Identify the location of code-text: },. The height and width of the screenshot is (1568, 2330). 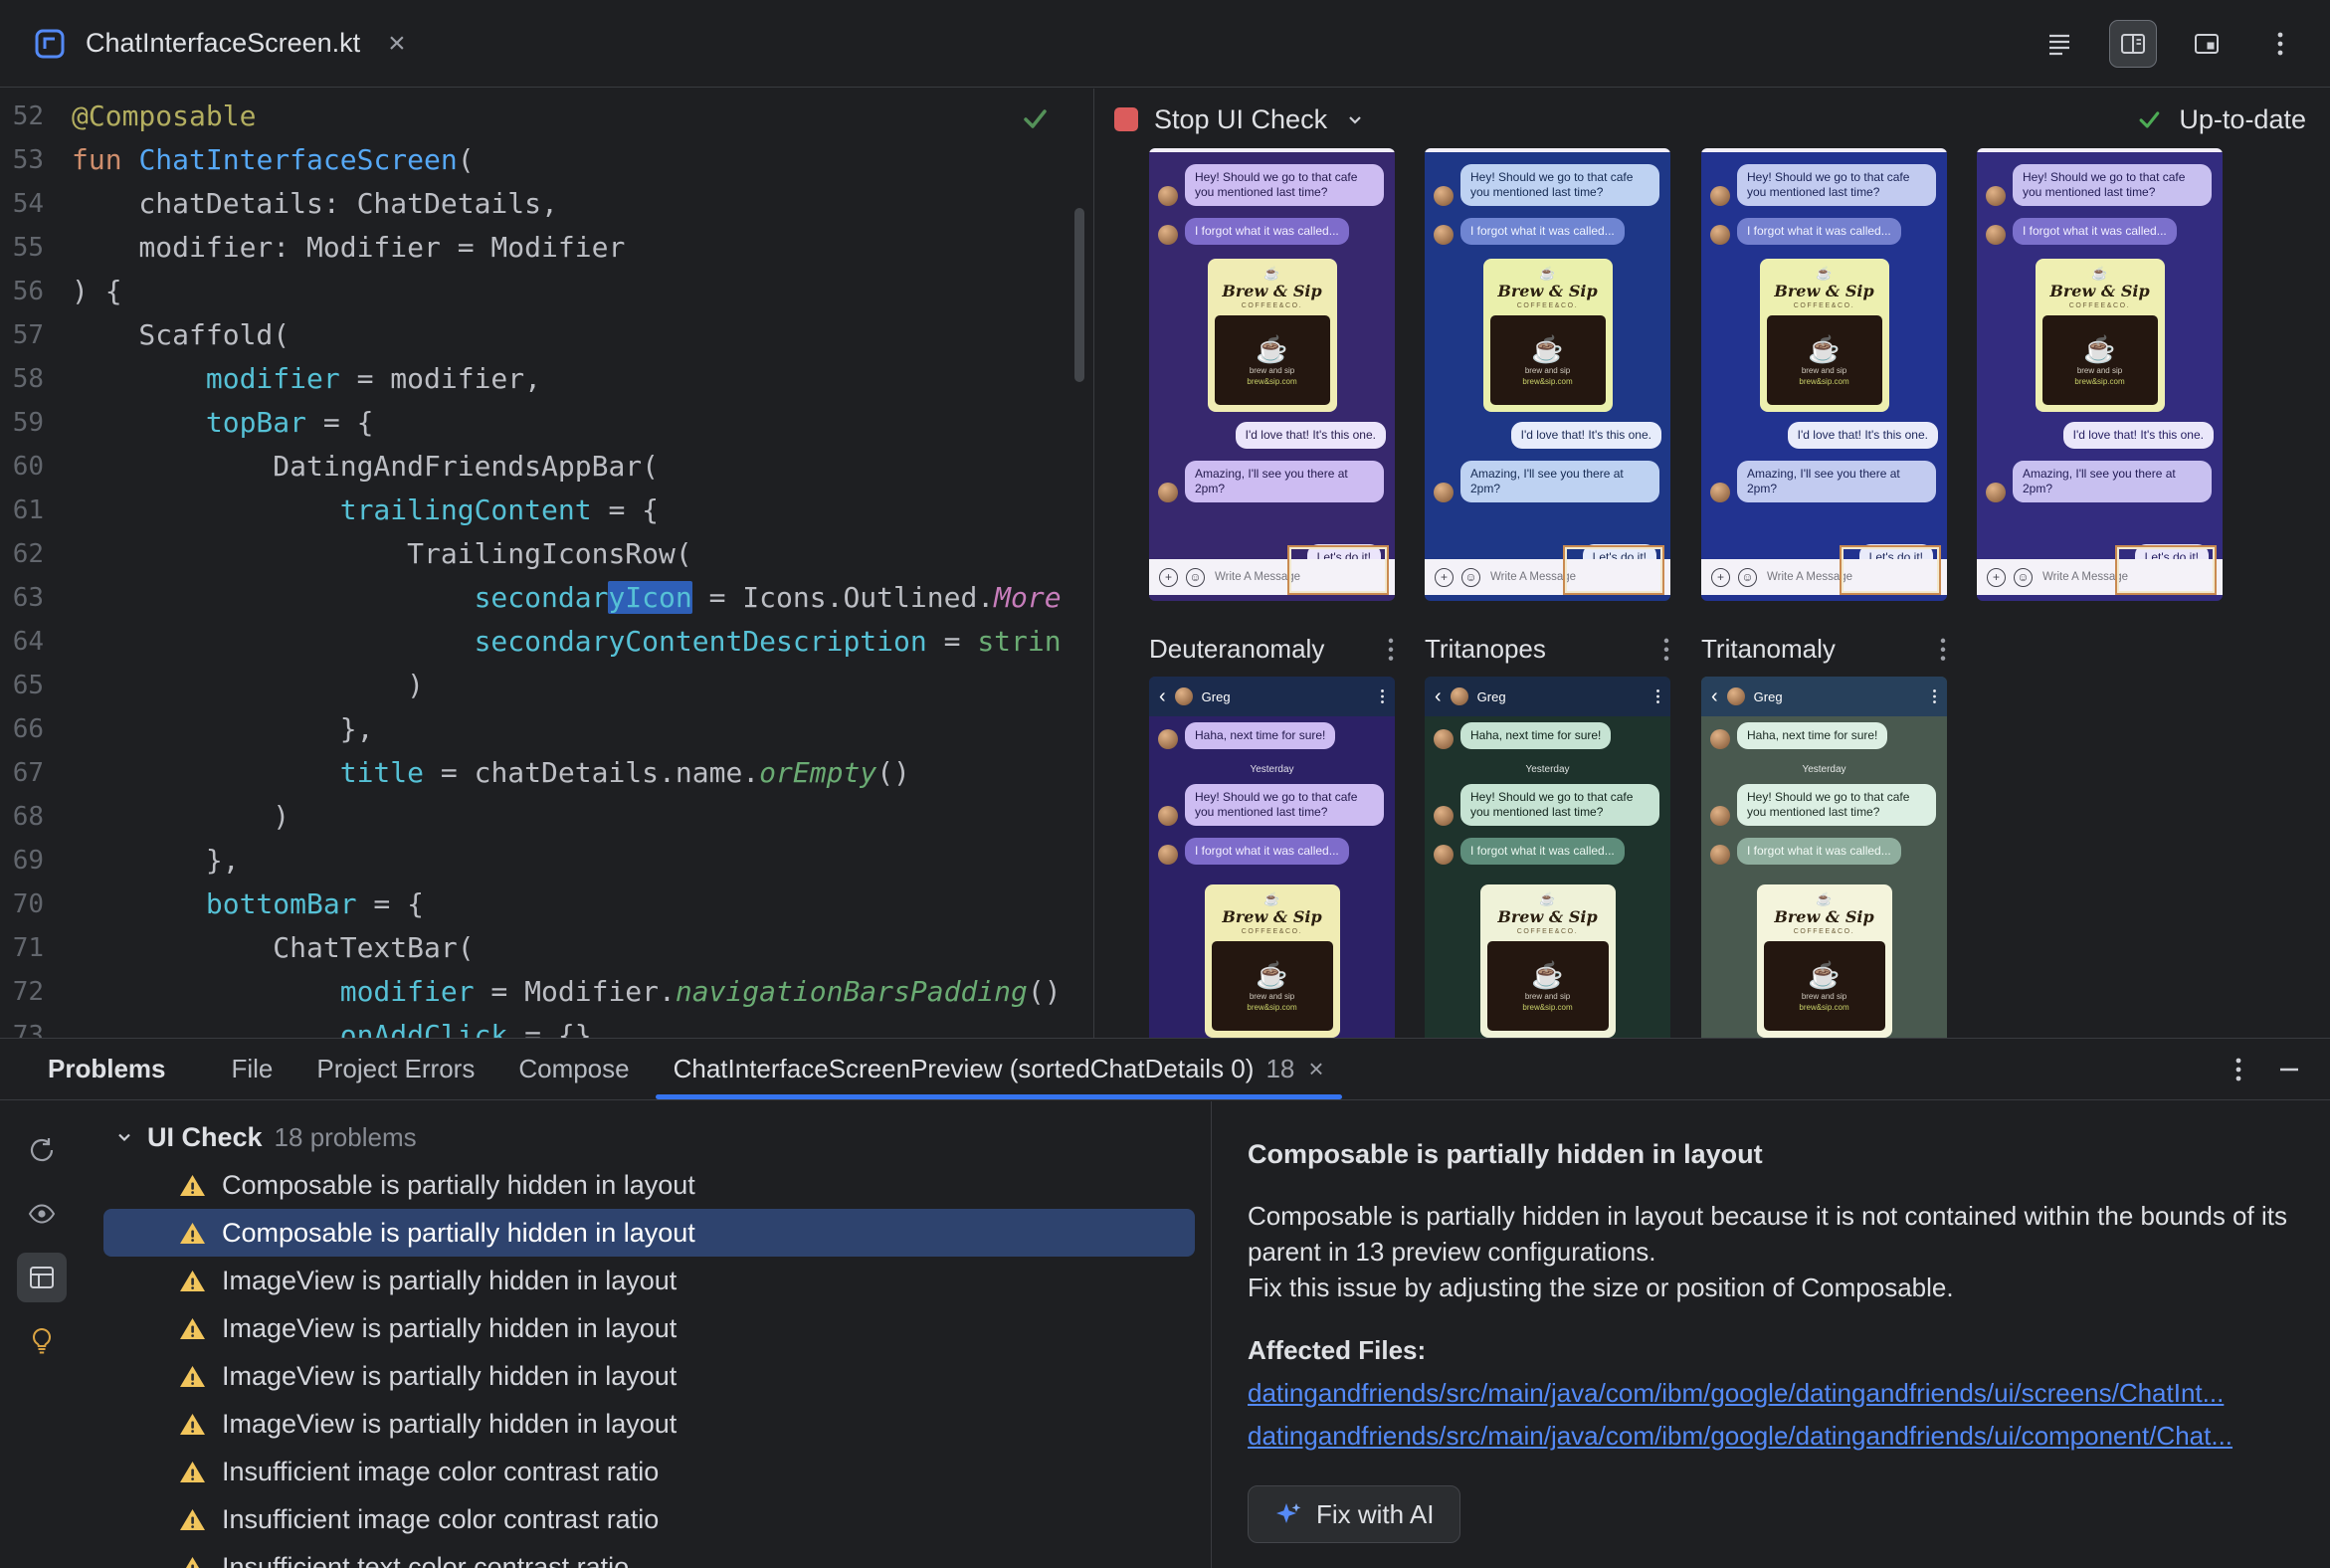
(156, 860).